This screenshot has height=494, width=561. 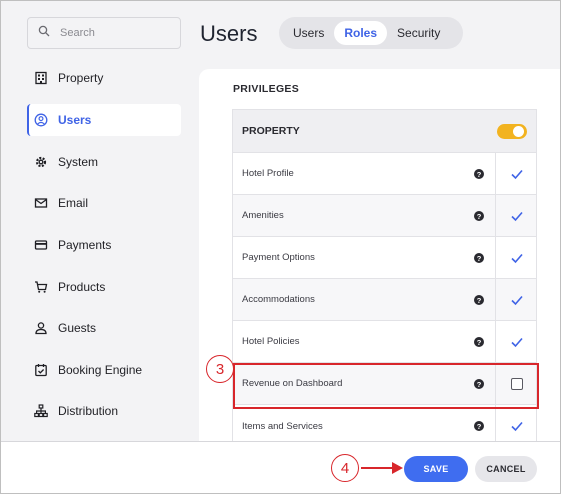 I want to click on sidebar-item-label: Booking Engine, so click(x=100, y=370).